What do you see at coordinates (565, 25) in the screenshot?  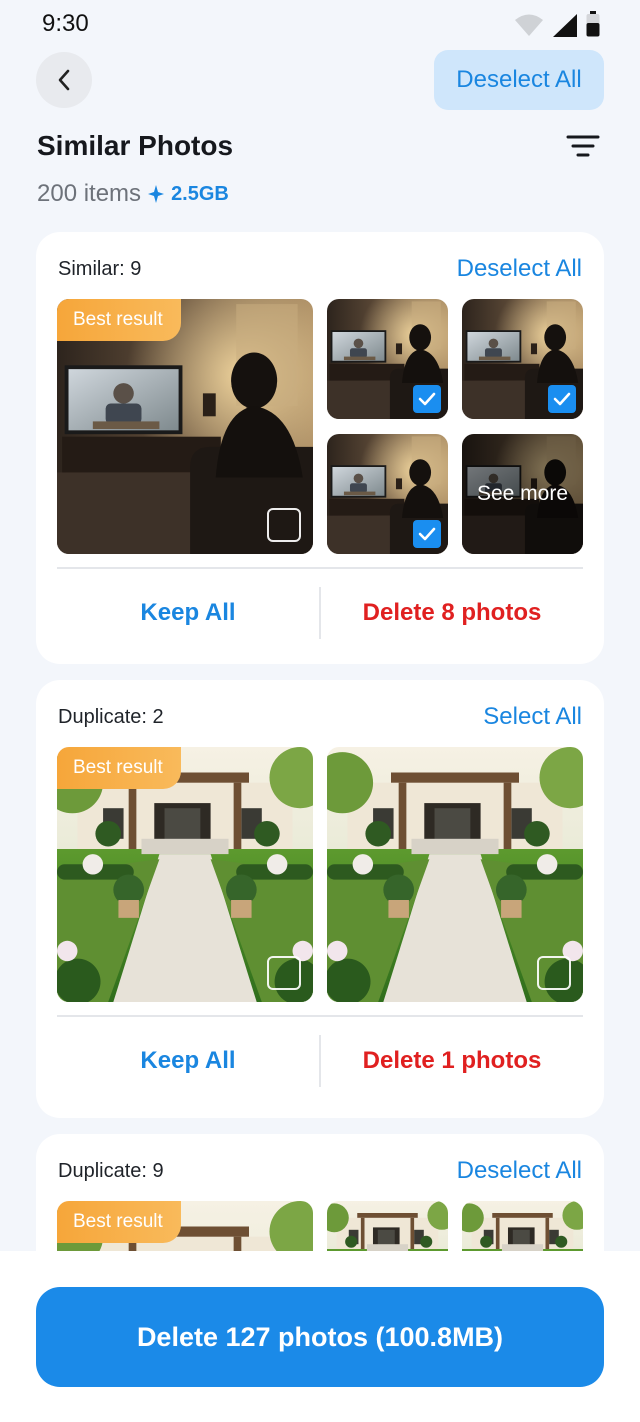 I see `signal-icon` at bounding box center [565, 25].